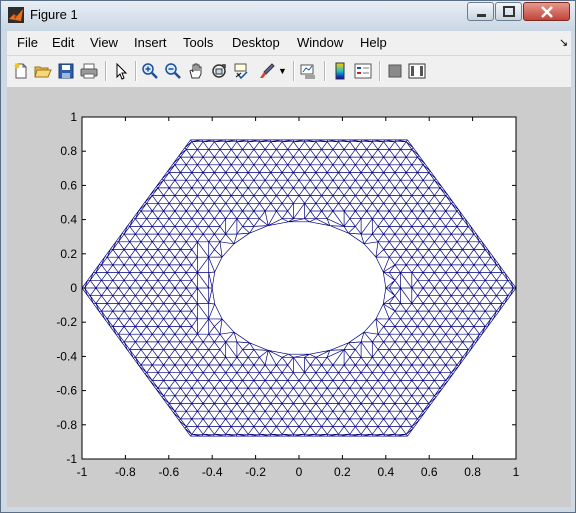 Image resolution: width=576 pixels, height=513 pixels. Describe the element at coordinates (198, 42) in the screenshot. I see `menu-tools: Tools` at that location.